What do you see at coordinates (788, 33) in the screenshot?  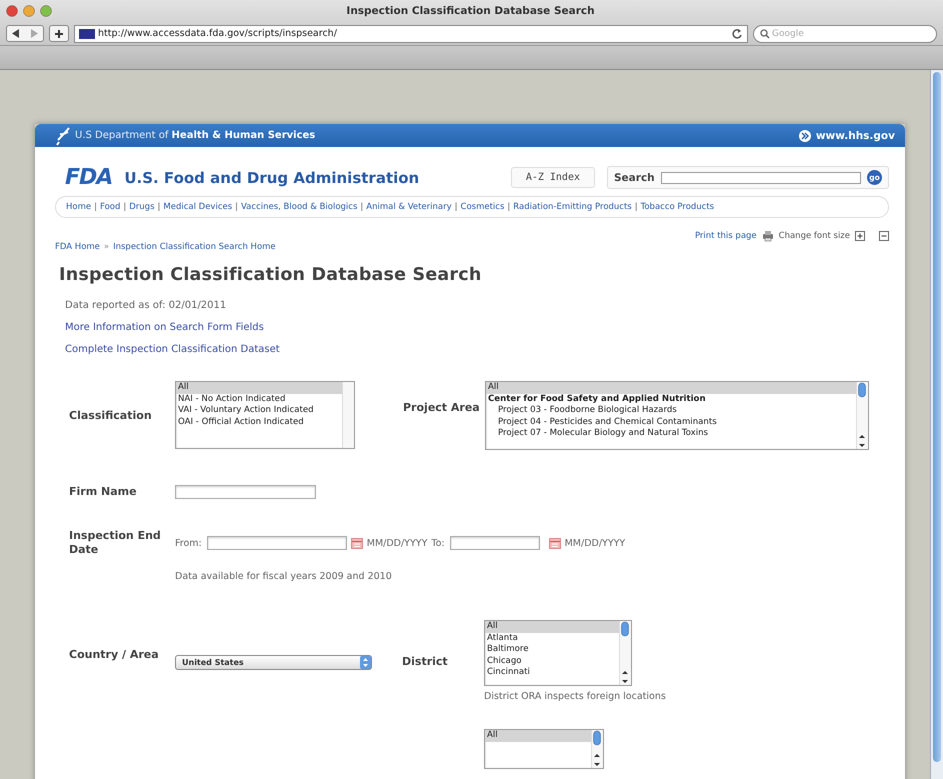 I see `search-placeholder: Google` at bounding box center [788, 33].